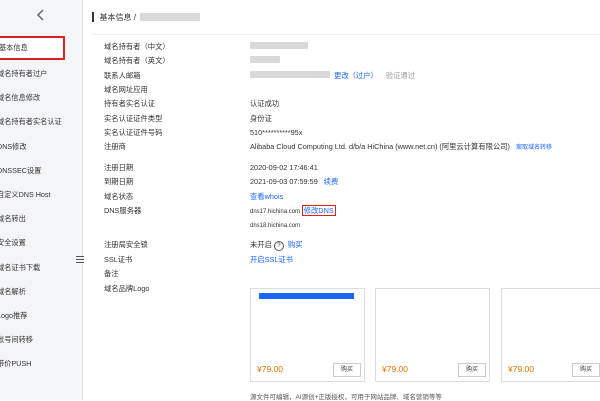 The height and width of the screenshot is (401, 600). Describe the element at coordinates (127, 288) in the screenshot. I see `label-logo: 域名品牌Logo` at that location.